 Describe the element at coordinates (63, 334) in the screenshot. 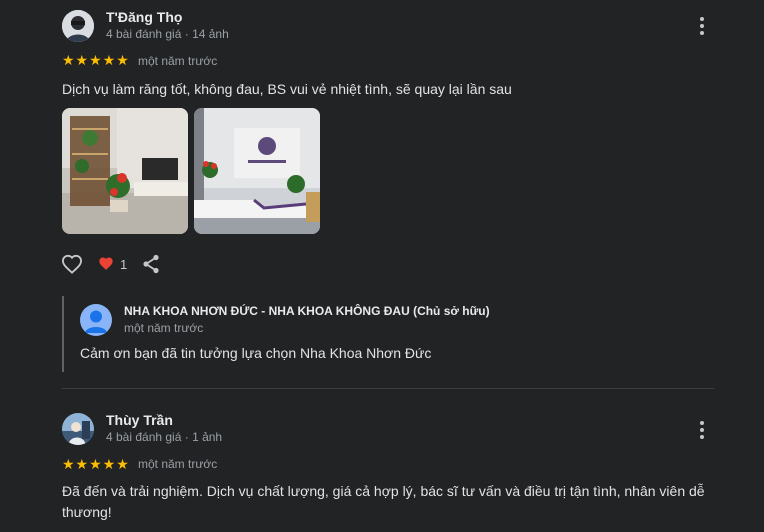

I see `reply-divider` at that location.